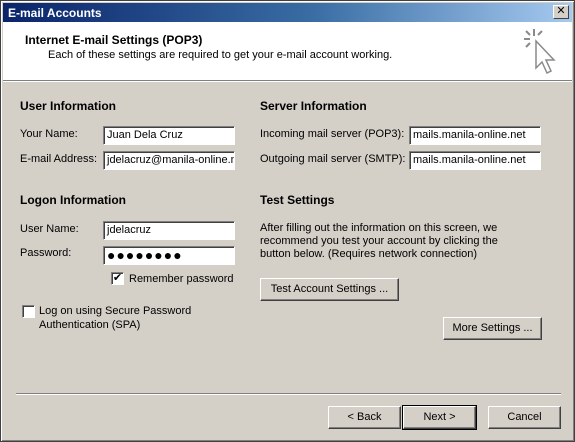 This screenshot has width=575, height=442. Describe the element at coordinates (115, 311) in the screenshot. I see `spa-label-line1: Log on using Secure Password` at that location.